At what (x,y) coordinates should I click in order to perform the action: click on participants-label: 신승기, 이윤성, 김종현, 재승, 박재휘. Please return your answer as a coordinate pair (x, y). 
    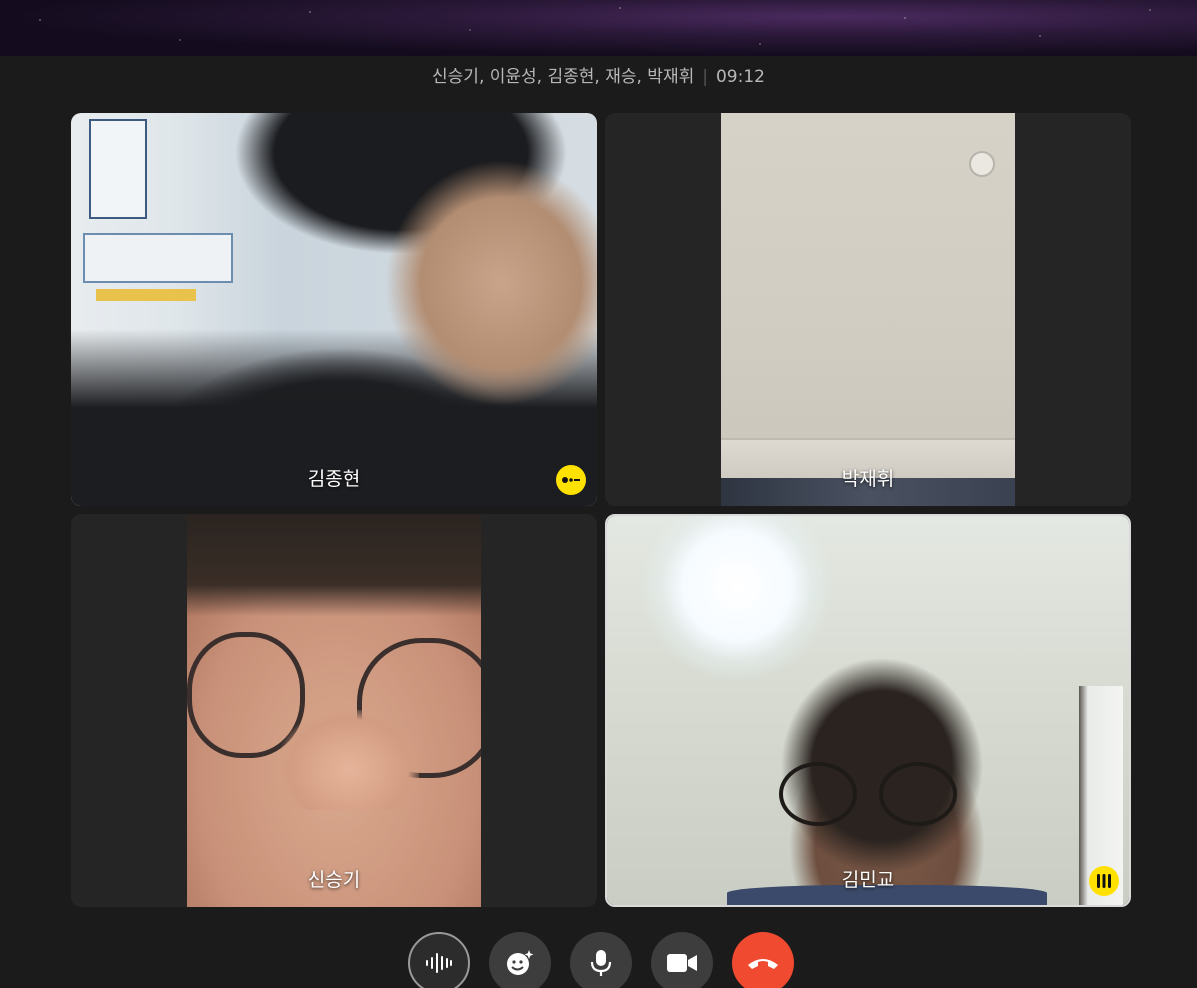
    Looking at the image, I should click on (563, 77).